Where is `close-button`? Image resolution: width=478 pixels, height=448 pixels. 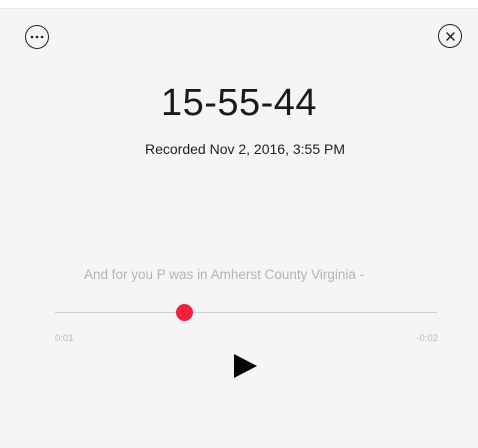
close-button is located at coordinates (450, 36).